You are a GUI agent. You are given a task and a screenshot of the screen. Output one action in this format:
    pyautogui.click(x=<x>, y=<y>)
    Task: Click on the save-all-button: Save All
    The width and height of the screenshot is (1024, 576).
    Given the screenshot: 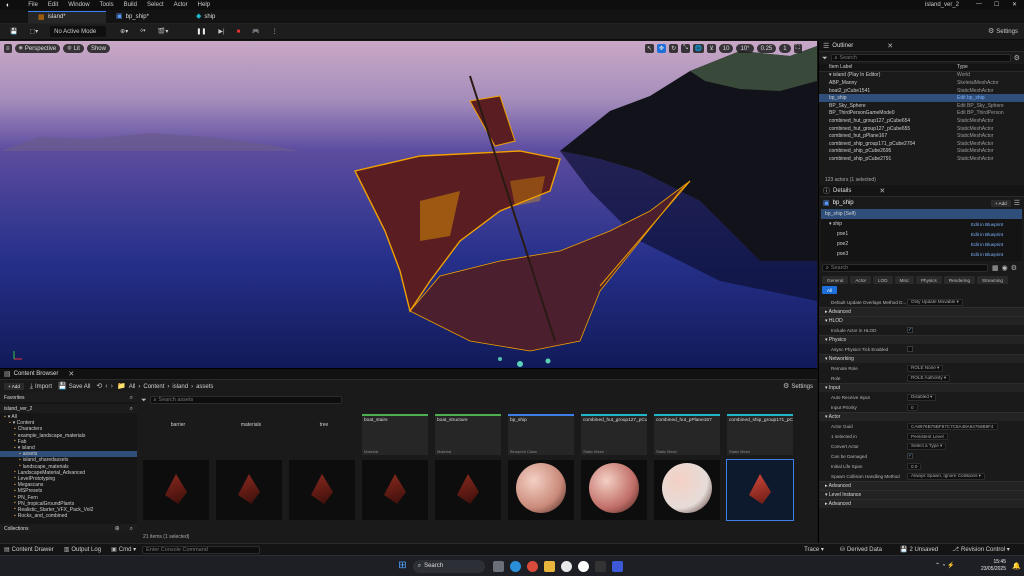 What is the action you would take?
    pyautogui.click(x=80, y=387)
    